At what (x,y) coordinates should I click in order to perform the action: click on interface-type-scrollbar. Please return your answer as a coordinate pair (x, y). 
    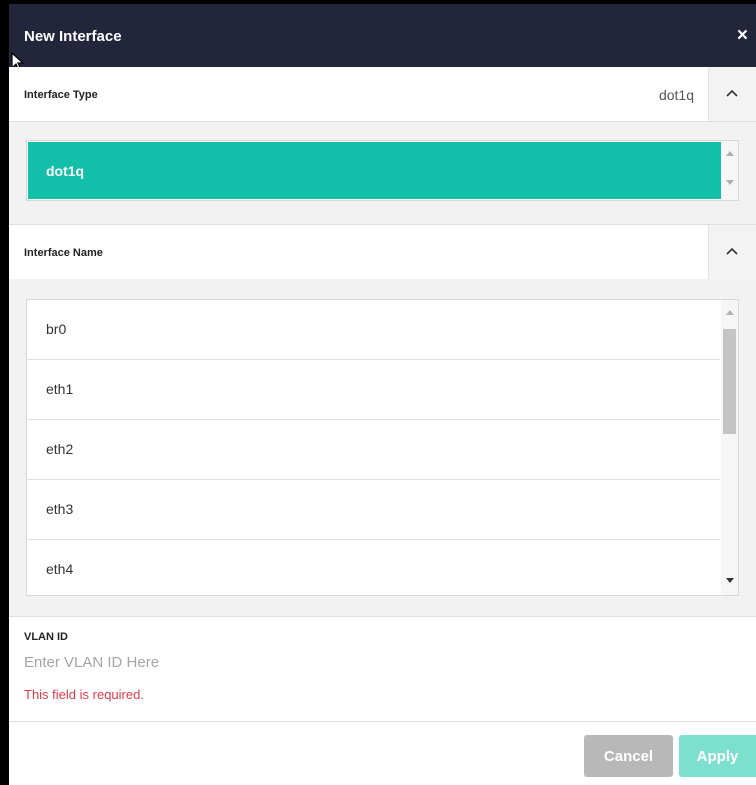
    Looking at the image, I should click on (729, 170).